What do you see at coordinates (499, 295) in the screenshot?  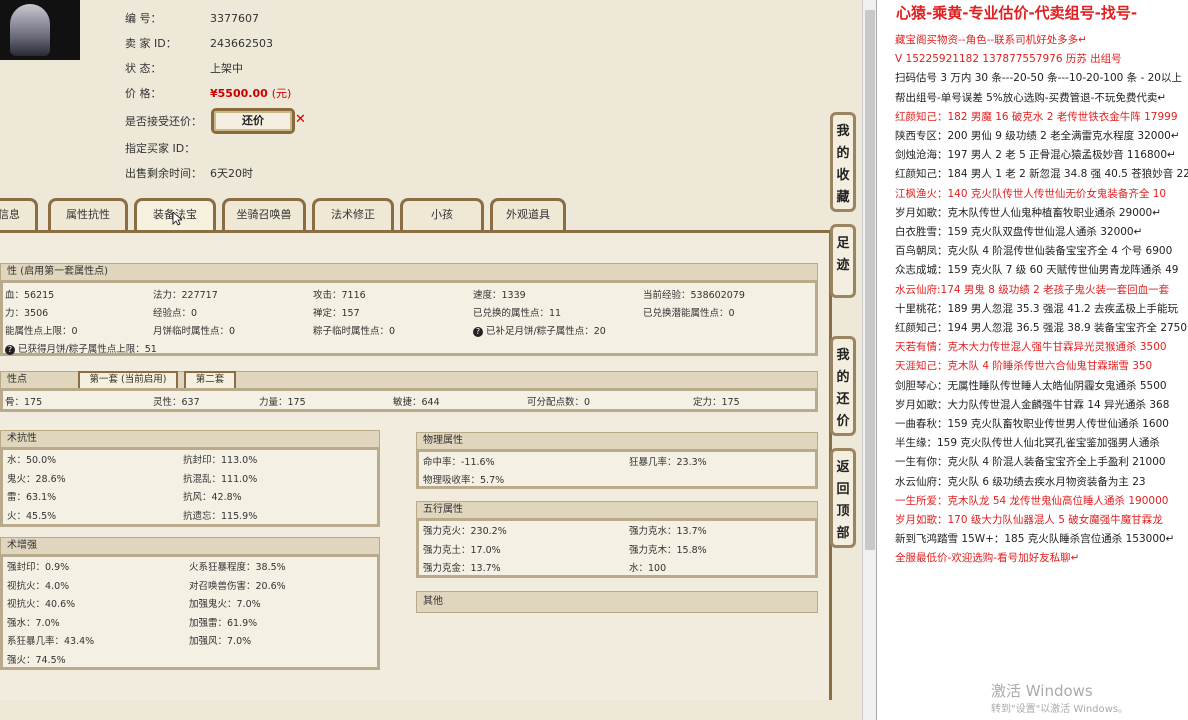 I see `attr-cell: 速度：1339` at bounding box center [499, 295].